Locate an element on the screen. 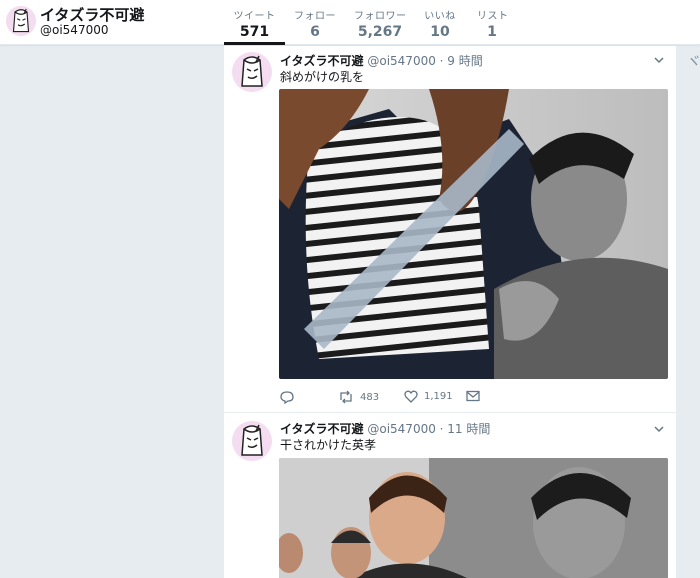 The image size is (700, 578). tab-followers: フォロワー 5,267 is located at coordinates (380, 22).